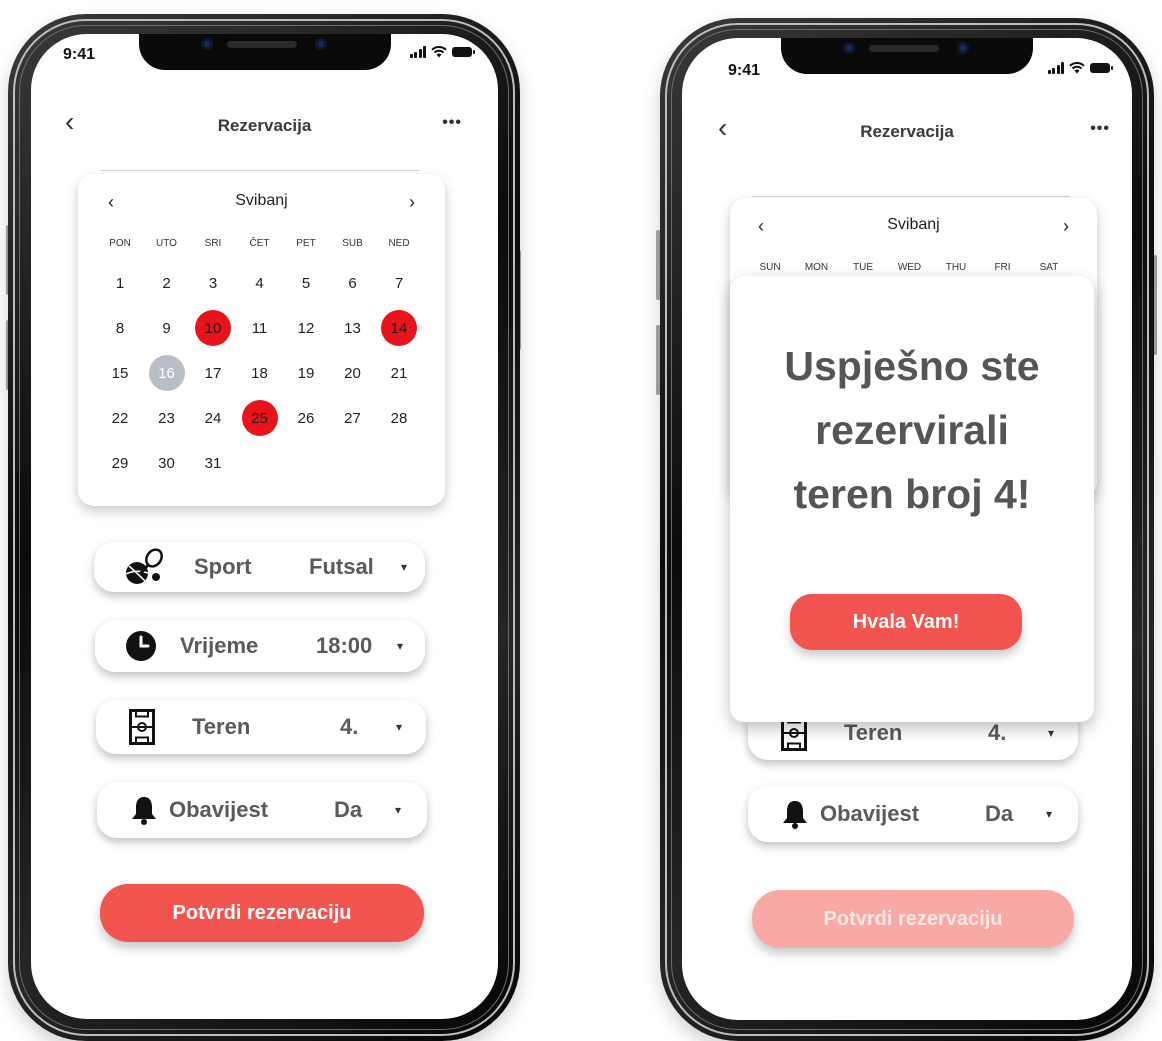 The image size is (1162, 1041). Describe the element at coordinates (399, 283) in the screenshot. I see `calendar-day: 7` at that location.